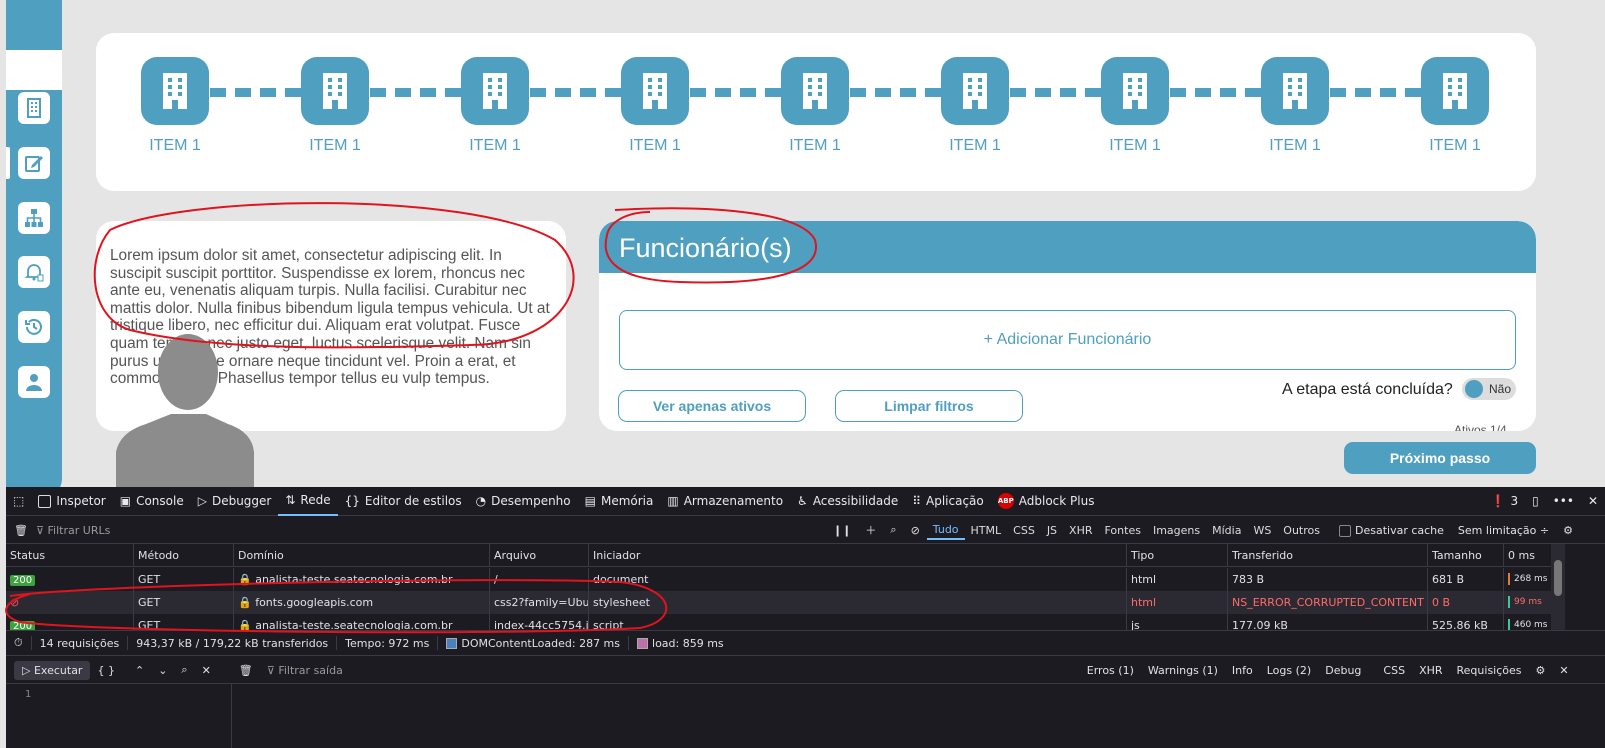  What do you see at coordinates (1262, 530) in the screenshot?
I see `type-filter-ws: WS` at bounding box center [1262, 530].